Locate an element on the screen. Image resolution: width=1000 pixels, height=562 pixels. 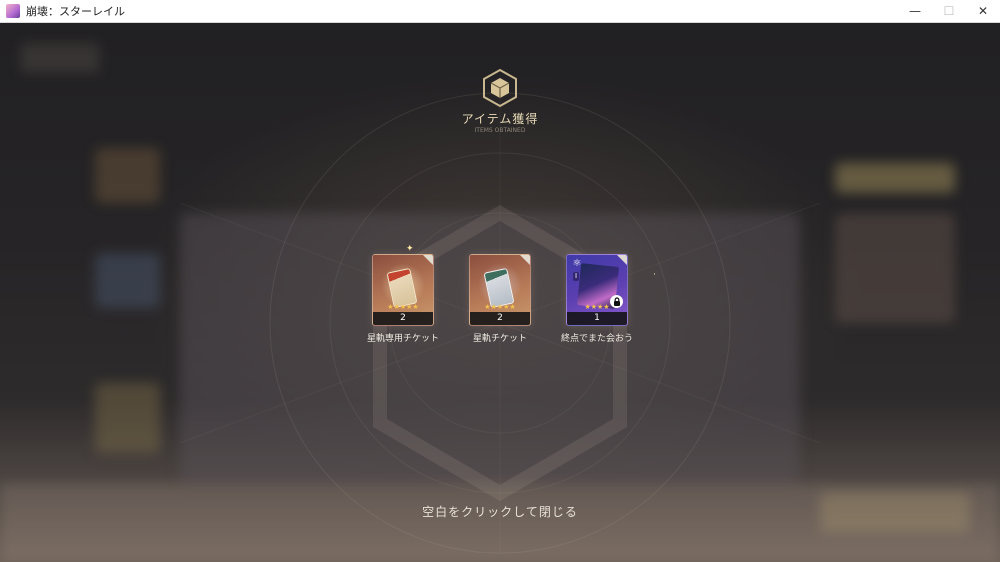
dialog-subtitle: ITEMS OBTAINED is located at coordinates (500, 130).